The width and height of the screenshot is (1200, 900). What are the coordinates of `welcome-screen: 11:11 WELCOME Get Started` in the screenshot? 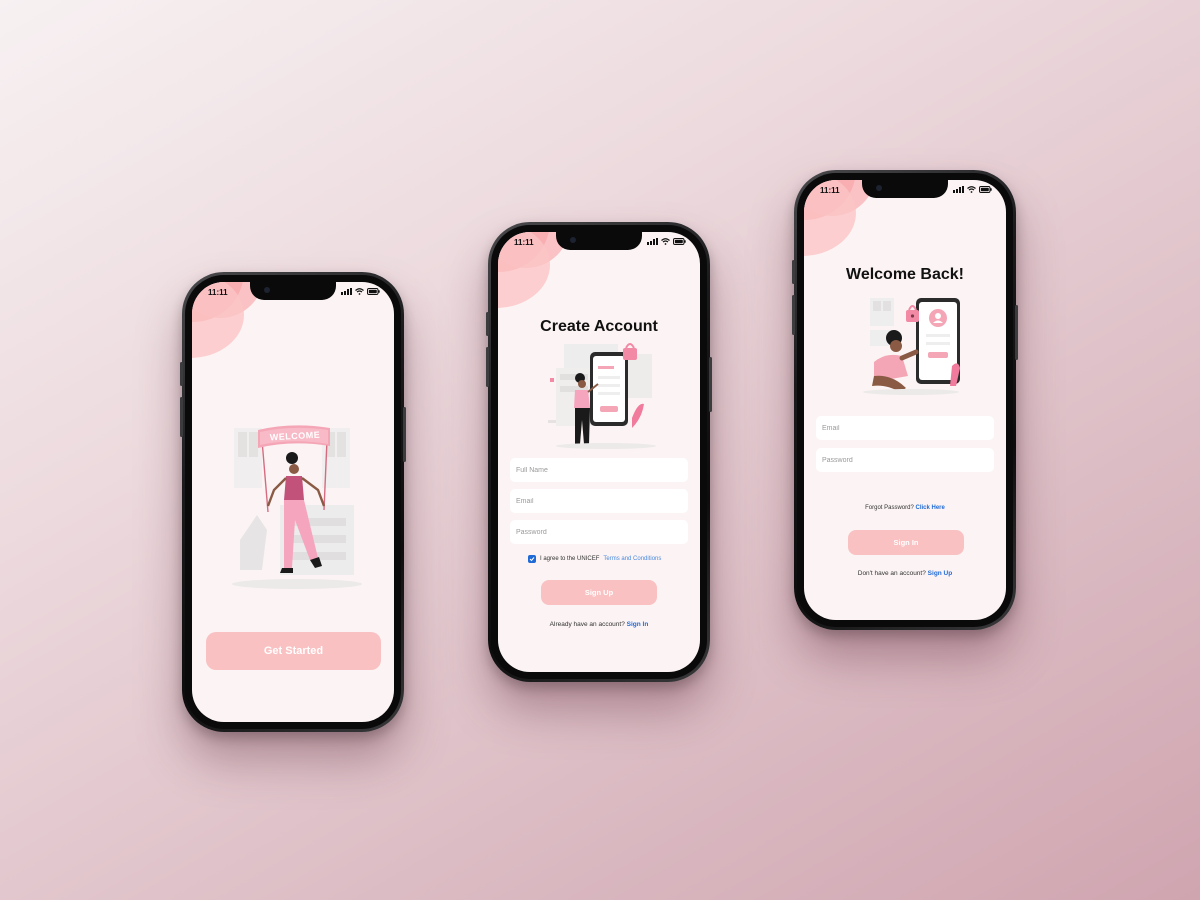 It's located at (293, 502).